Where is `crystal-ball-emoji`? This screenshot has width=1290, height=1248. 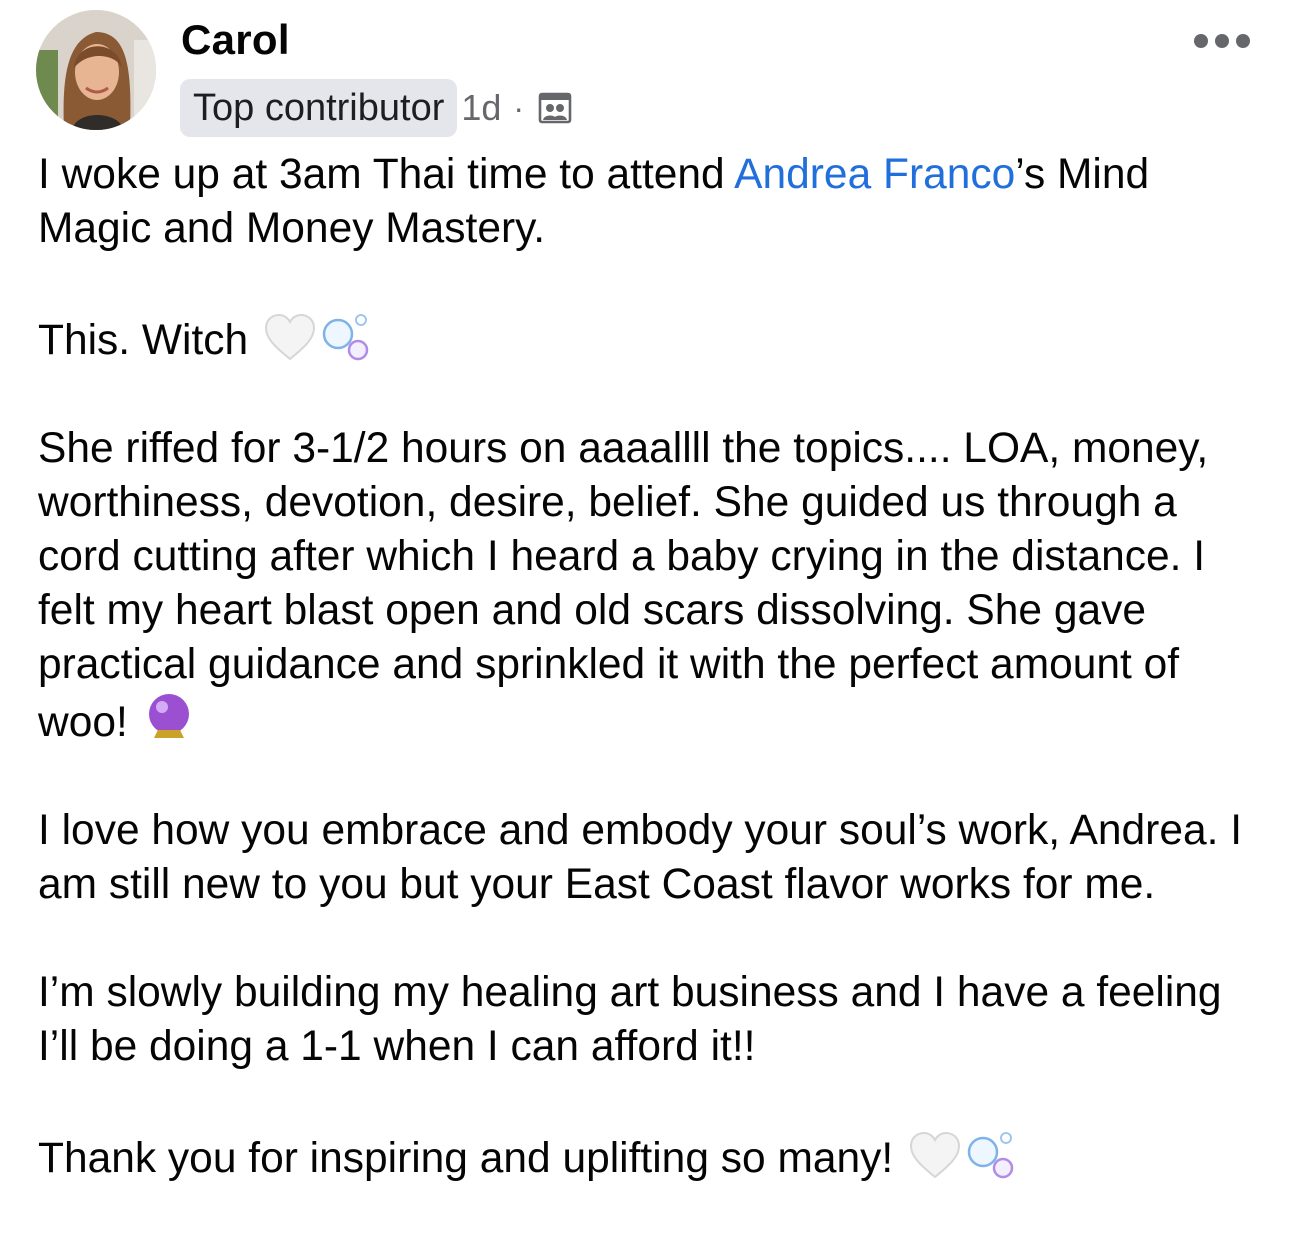
crystal-ball-emoji is located at coordinates (169, 718).